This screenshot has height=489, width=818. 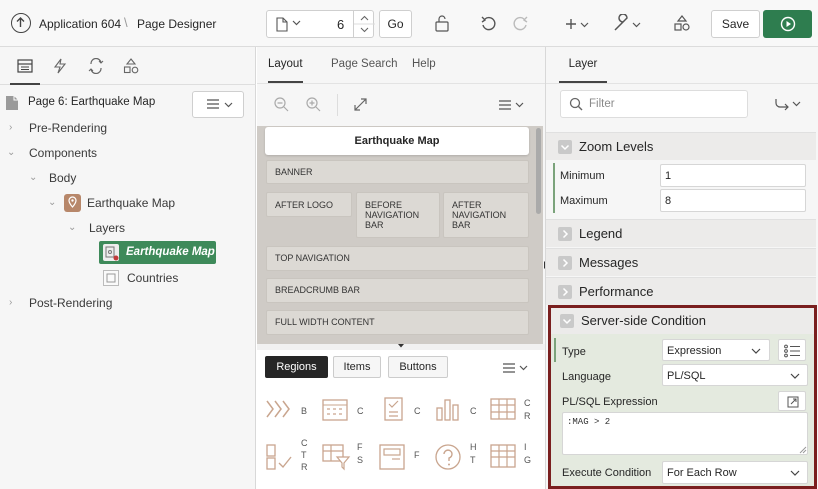 I want to click on type-select: Expression, so click(x=716, y=350).